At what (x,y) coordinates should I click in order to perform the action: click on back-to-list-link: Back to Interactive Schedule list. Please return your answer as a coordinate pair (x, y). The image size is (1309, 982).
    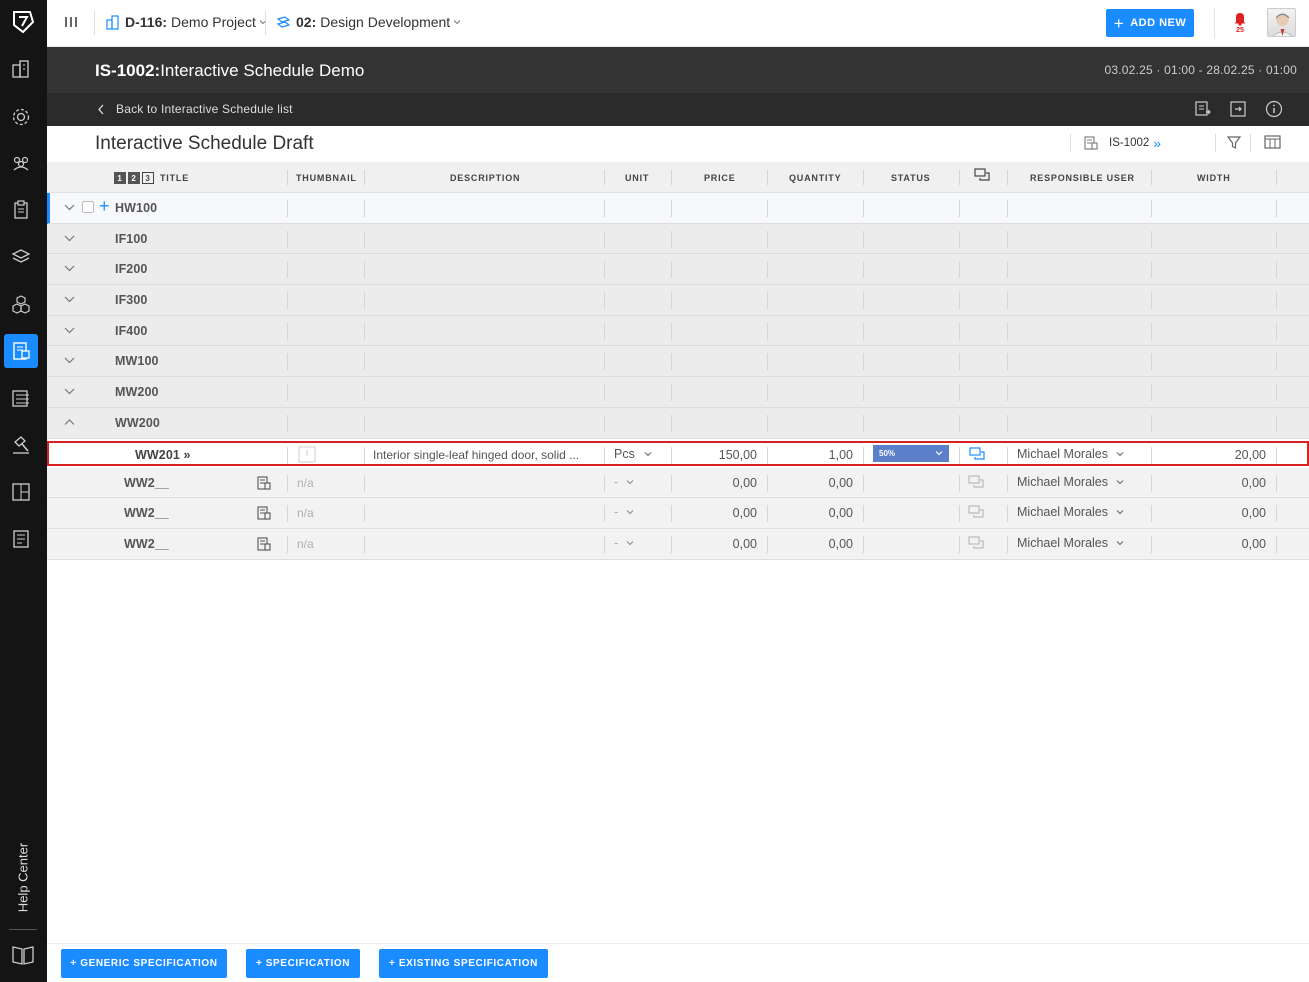
    Looking at the image, I should click on (195, 109).